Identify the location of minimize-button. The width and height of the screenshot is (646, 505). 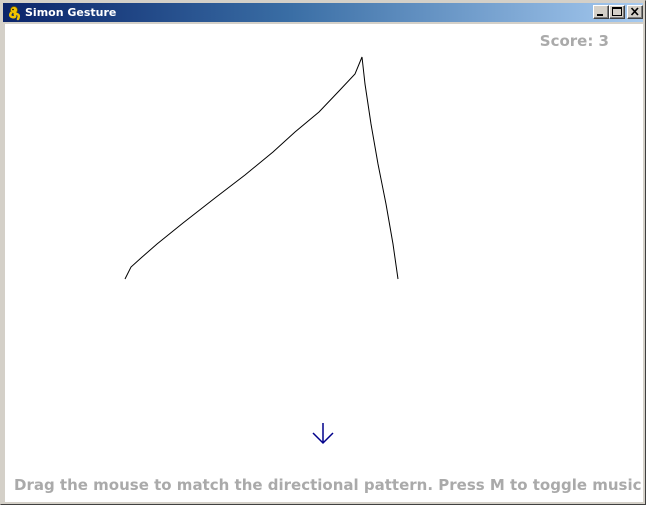
(601, 12).